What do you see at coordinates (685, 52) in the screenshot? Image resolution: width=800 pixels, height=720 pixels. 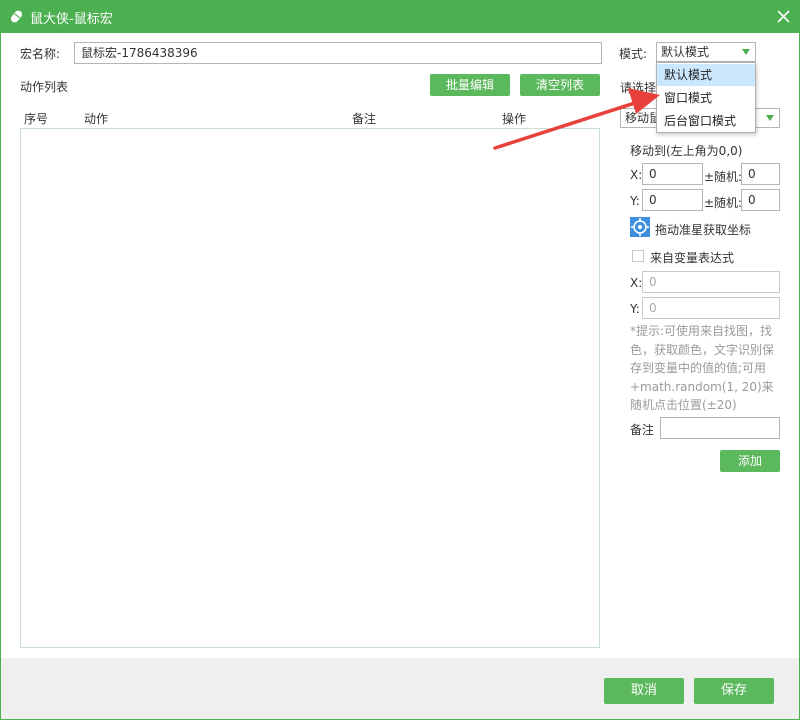 I see `mode-select-value: 默认模式` at bounding box center [685, 52].